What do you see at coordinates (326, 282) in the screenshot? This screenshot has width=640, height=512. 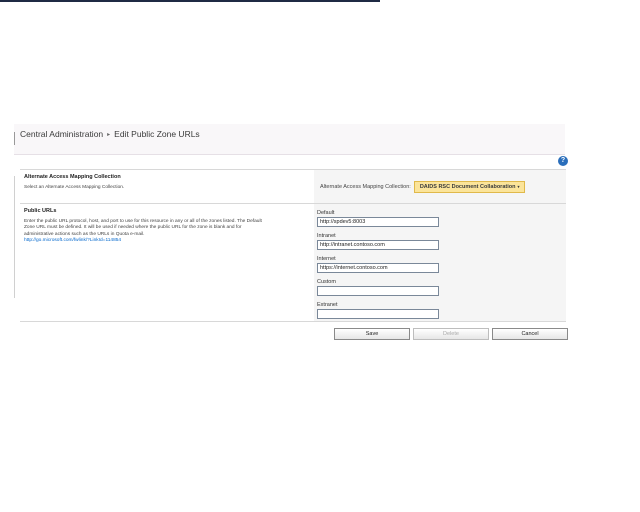 I see `zone-custom-label: Custom` at bounding box center [326, 282].